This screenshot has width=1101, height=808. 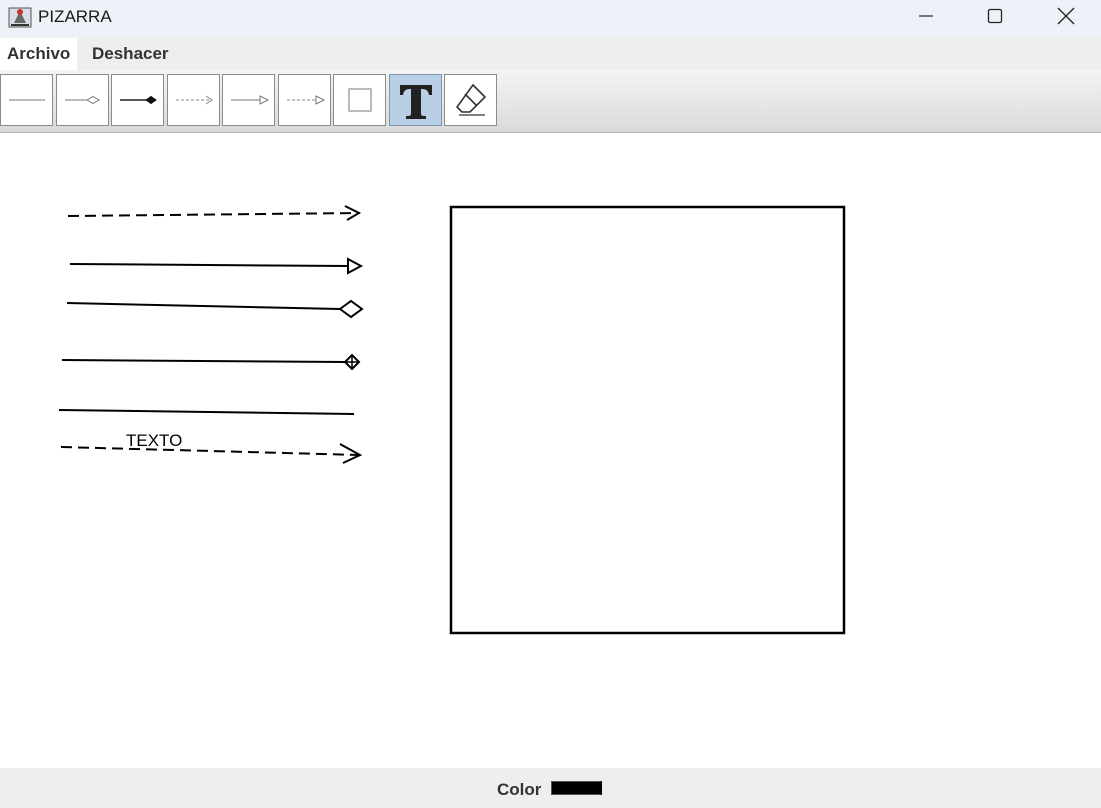 I want to click on toolbar, so click(x=550, y=101).